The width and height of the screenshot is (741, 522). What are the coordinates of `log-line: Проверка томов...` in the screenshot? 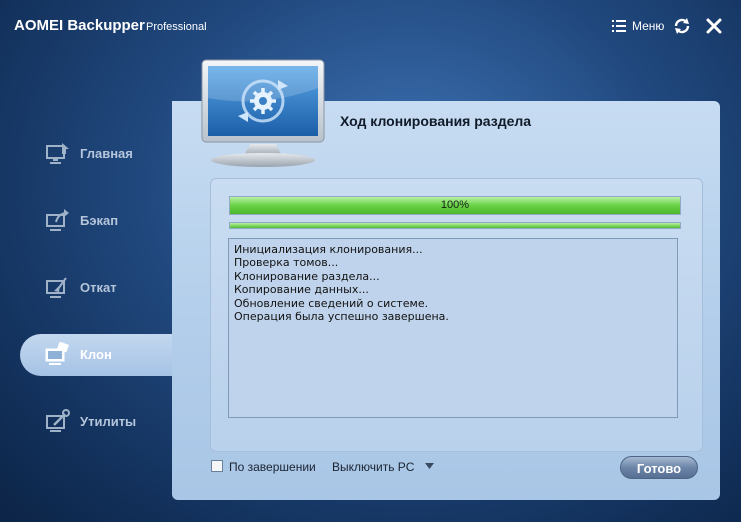 It's located at (286, 263).